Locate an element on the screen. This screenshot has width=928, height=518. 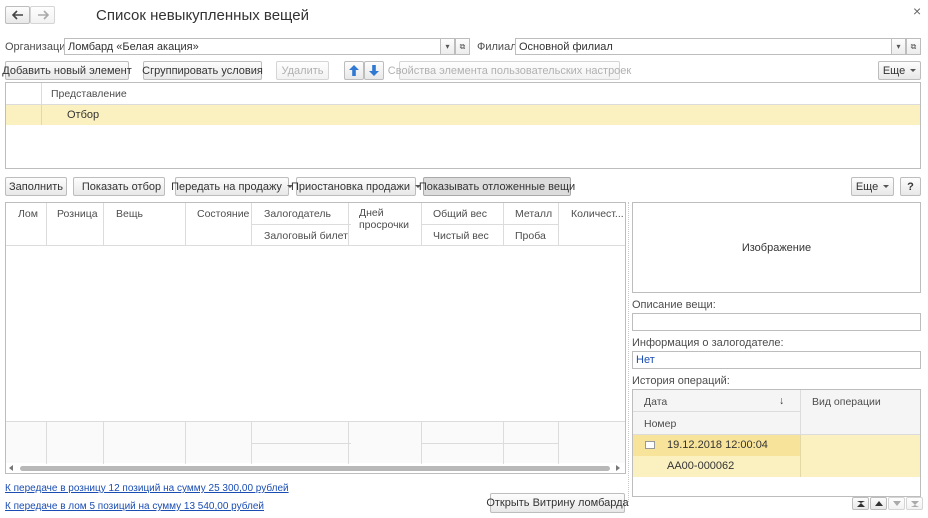
show-filter-button: Показать отбор is located at coordinates (119, 186).